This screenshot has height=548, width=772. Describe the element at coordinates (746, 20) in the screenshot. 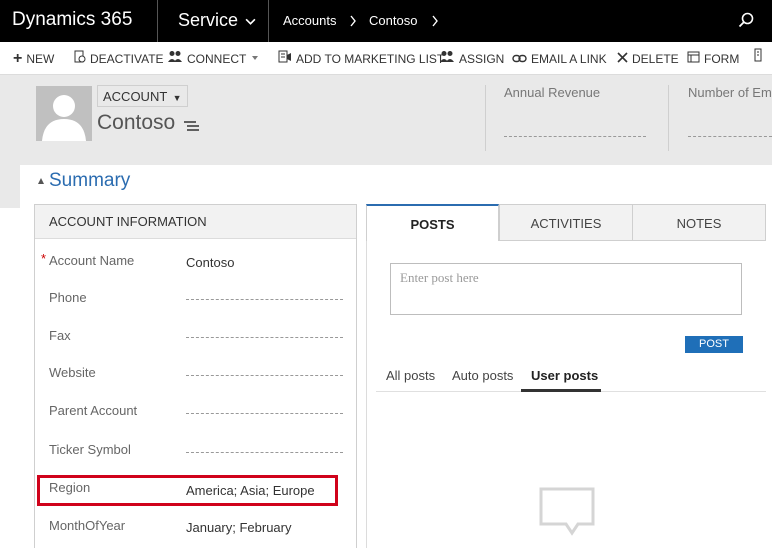

I see `search-icon` at that location.